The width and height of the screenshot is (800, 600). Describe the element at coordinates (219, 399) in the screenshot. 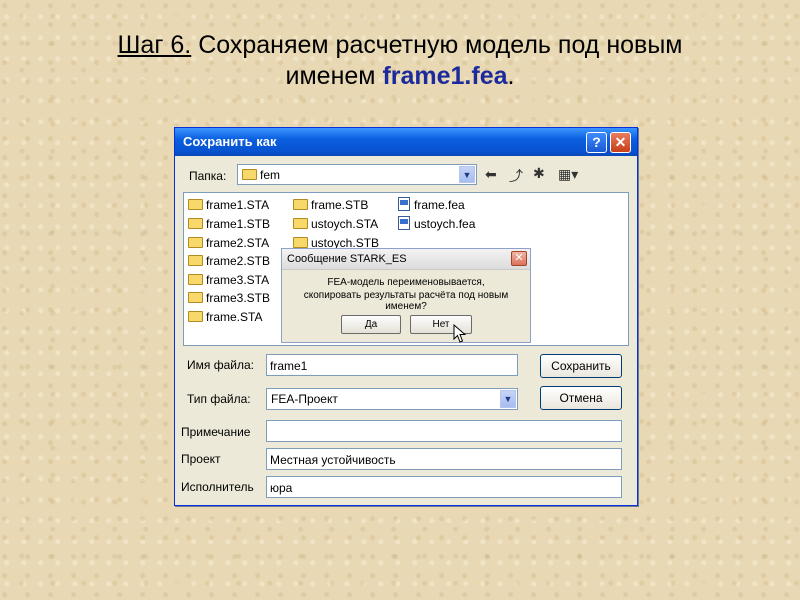

I see `filetype-label: Тип файла:` at that location.